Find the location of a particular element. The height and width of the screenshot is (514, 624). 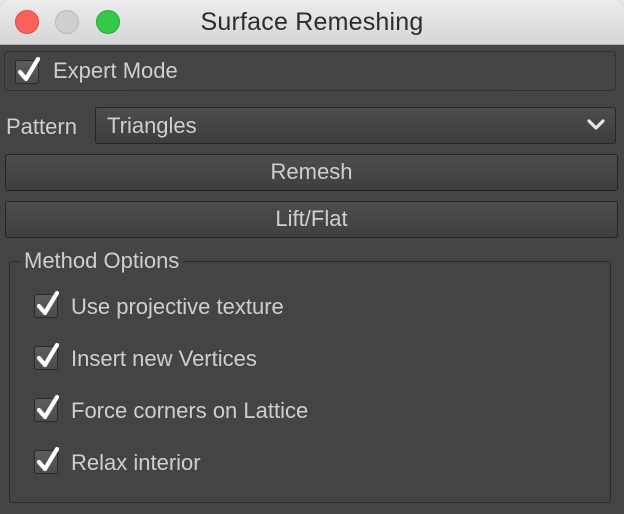

relax-interior-check-box is located at coordinates (47, 460).